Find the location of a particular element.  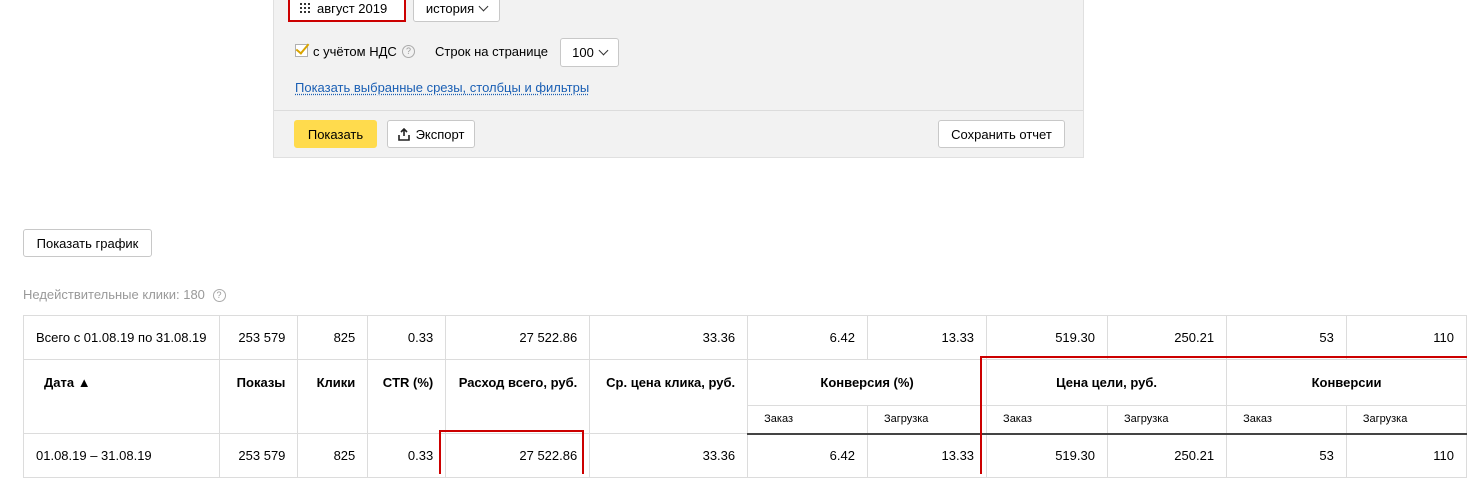

show-button: Показать is located at coordinates (335, 134).